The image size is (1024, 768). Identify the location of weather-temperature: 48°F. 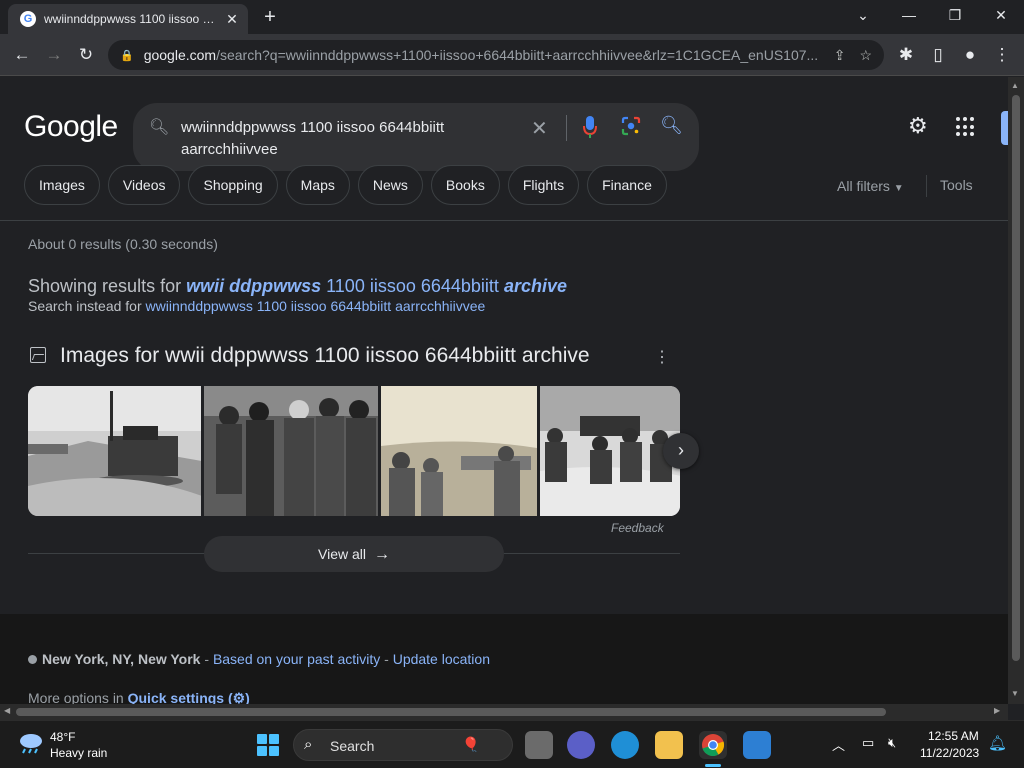
(62, 737).